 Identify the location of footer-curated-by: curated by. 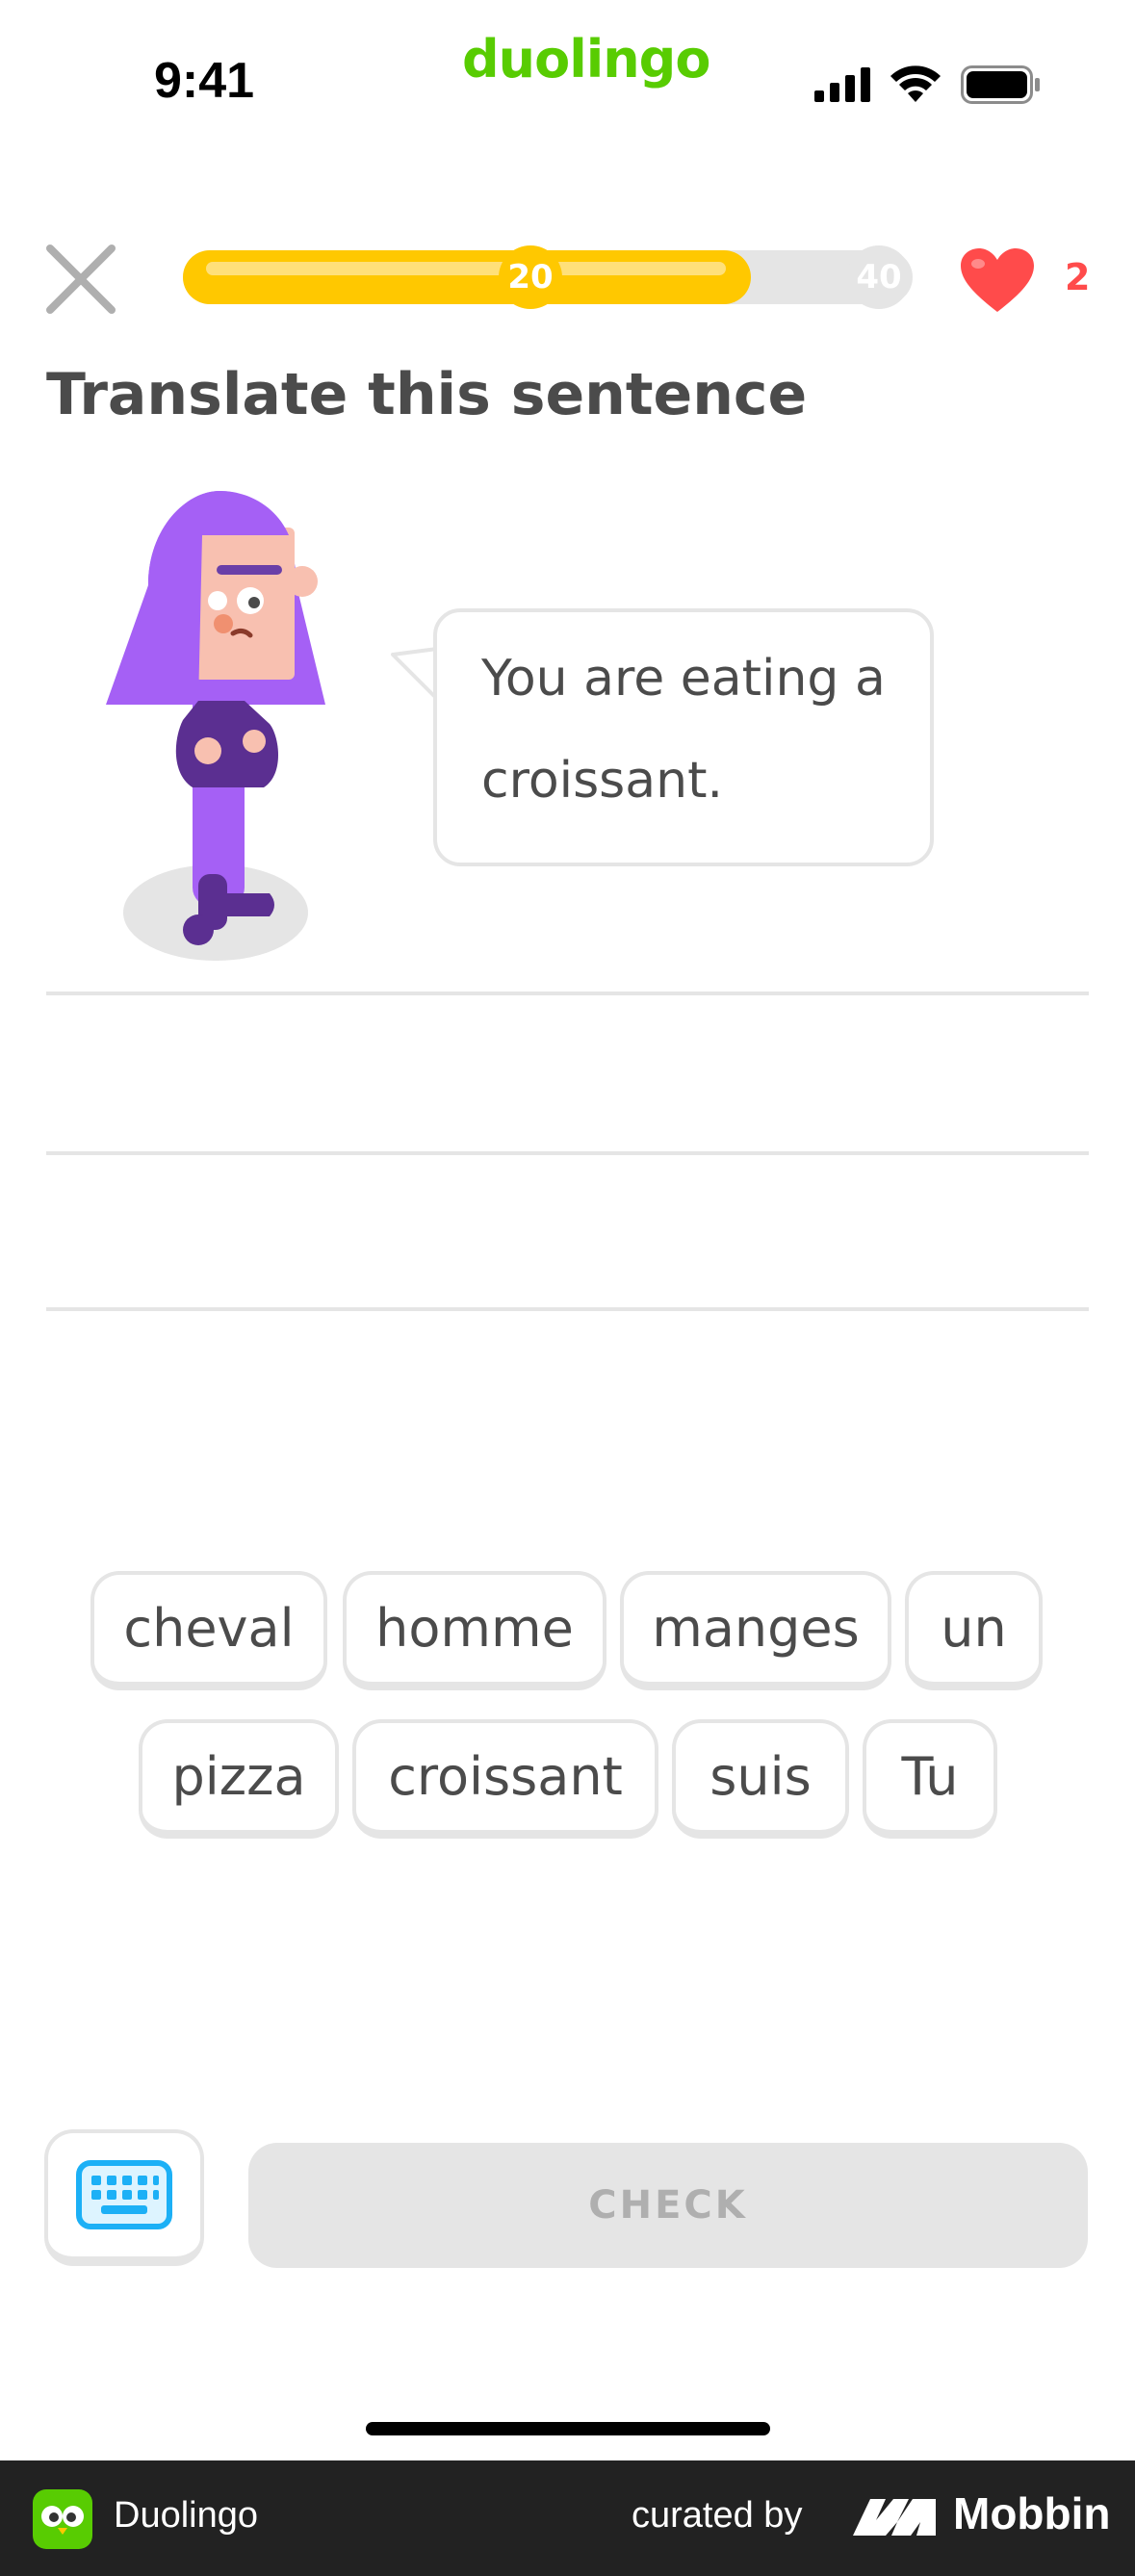
(717, 2515).